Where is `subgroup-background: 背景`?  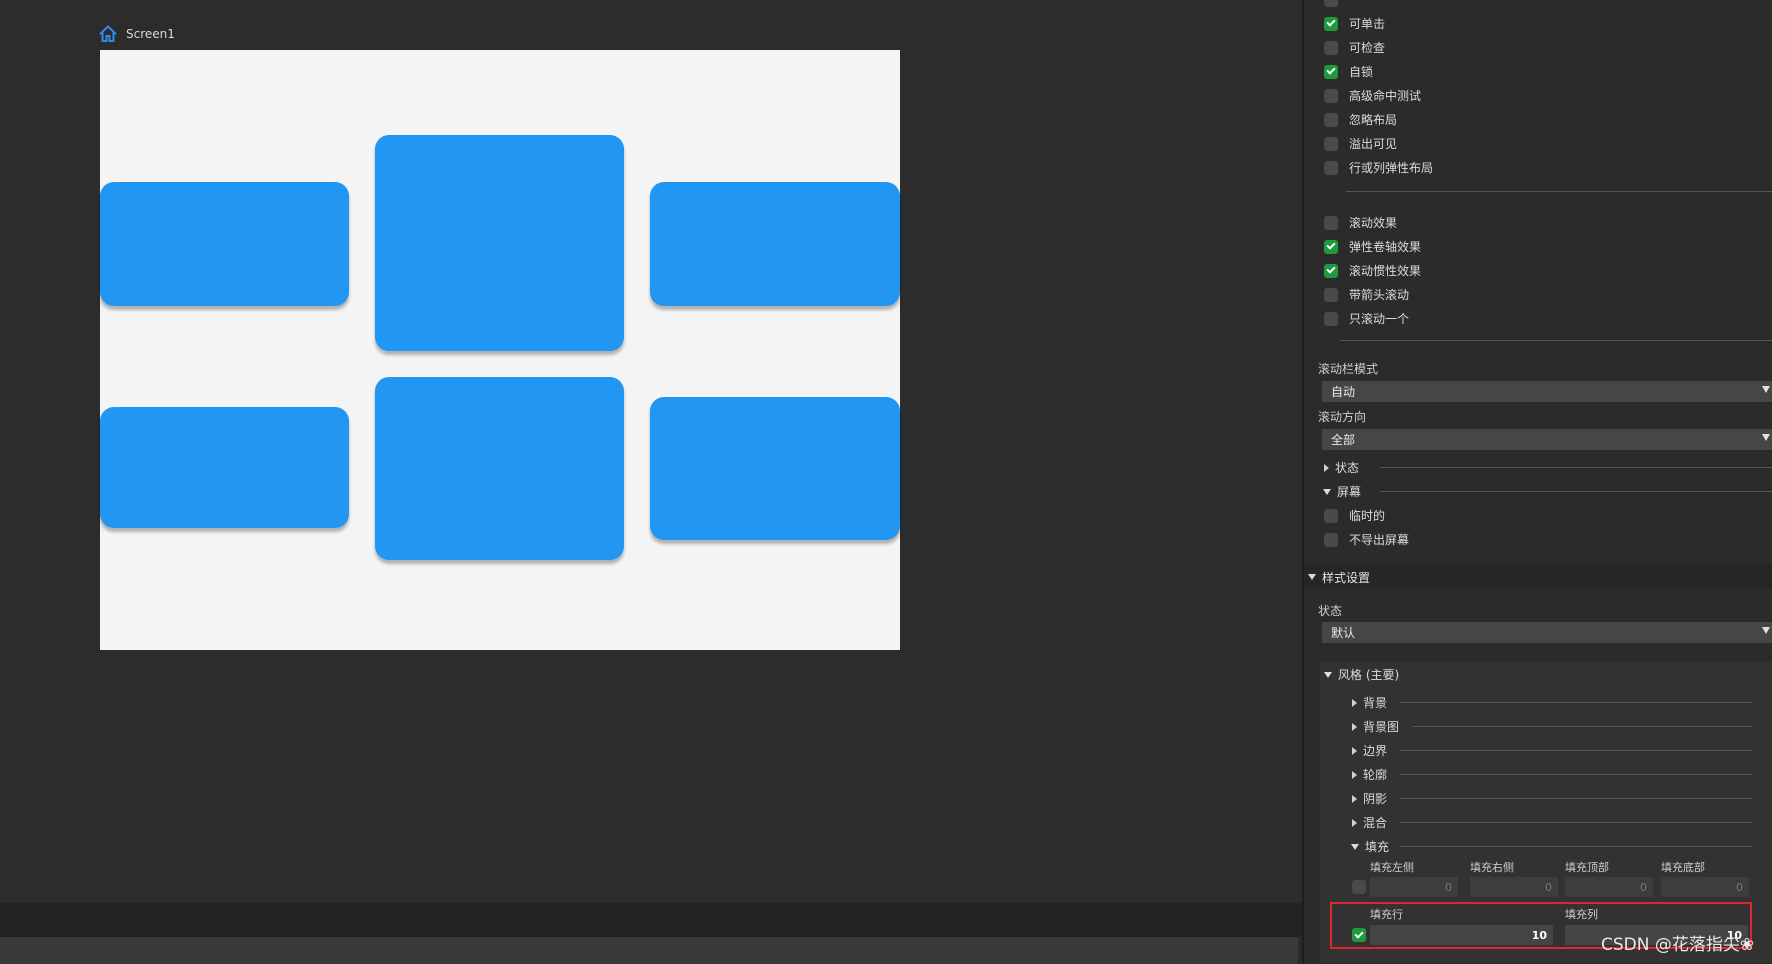 subgroup-background: 背景 is located at coordinates (1369, 702).